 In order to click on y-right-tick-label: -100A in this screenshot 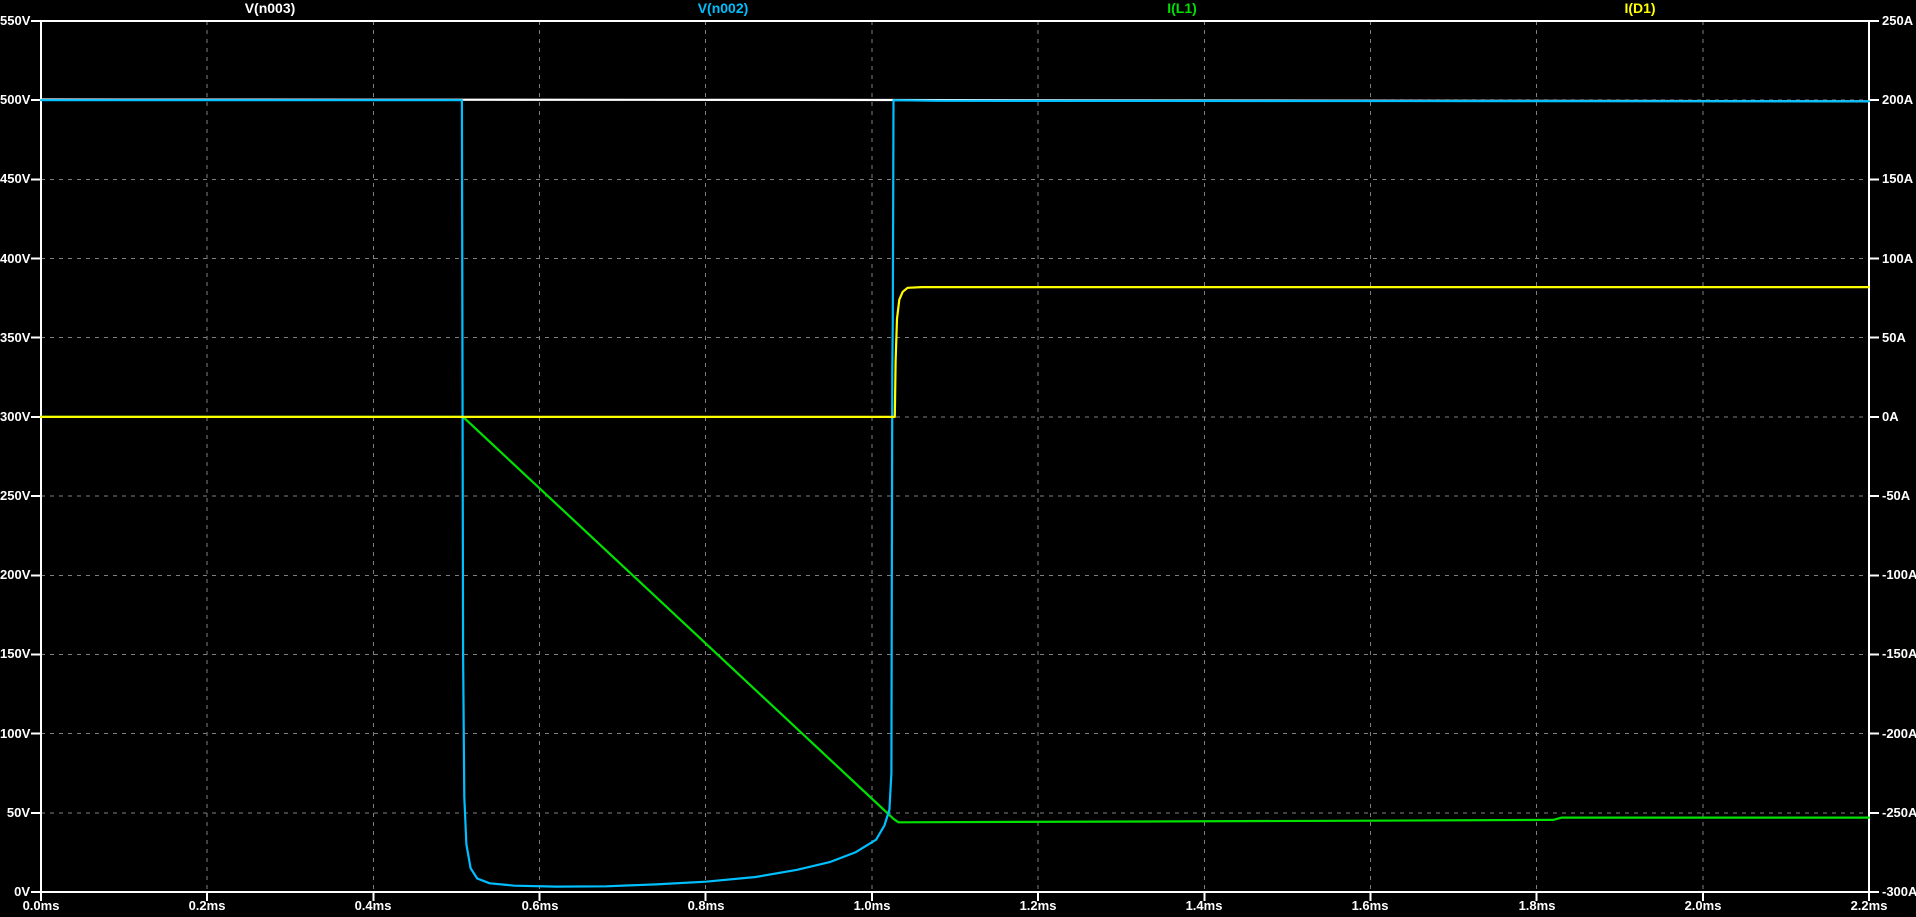, I will do `click(1899, 574)`.